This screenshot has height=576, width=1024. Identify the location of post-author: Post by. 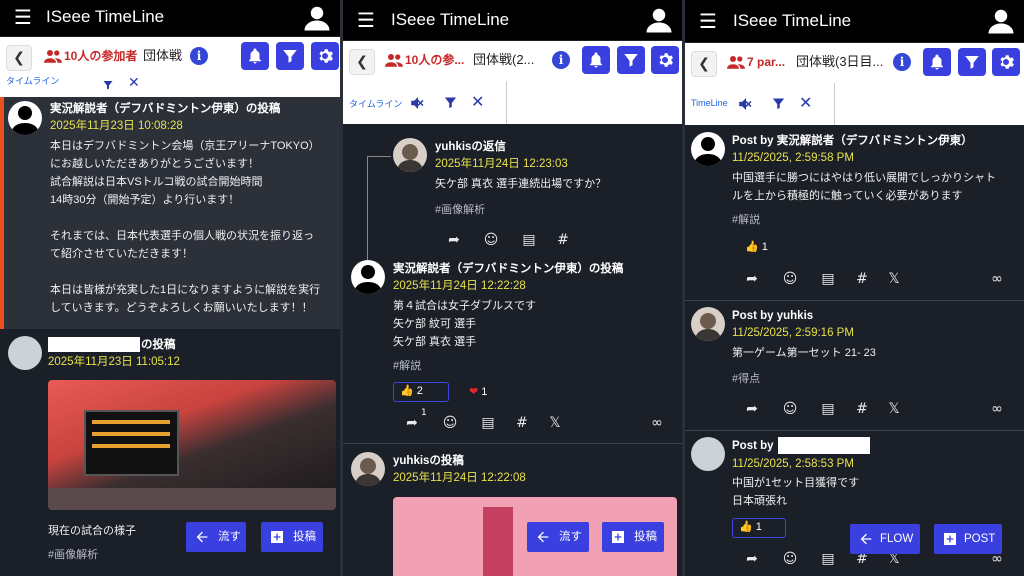
(753, 446).